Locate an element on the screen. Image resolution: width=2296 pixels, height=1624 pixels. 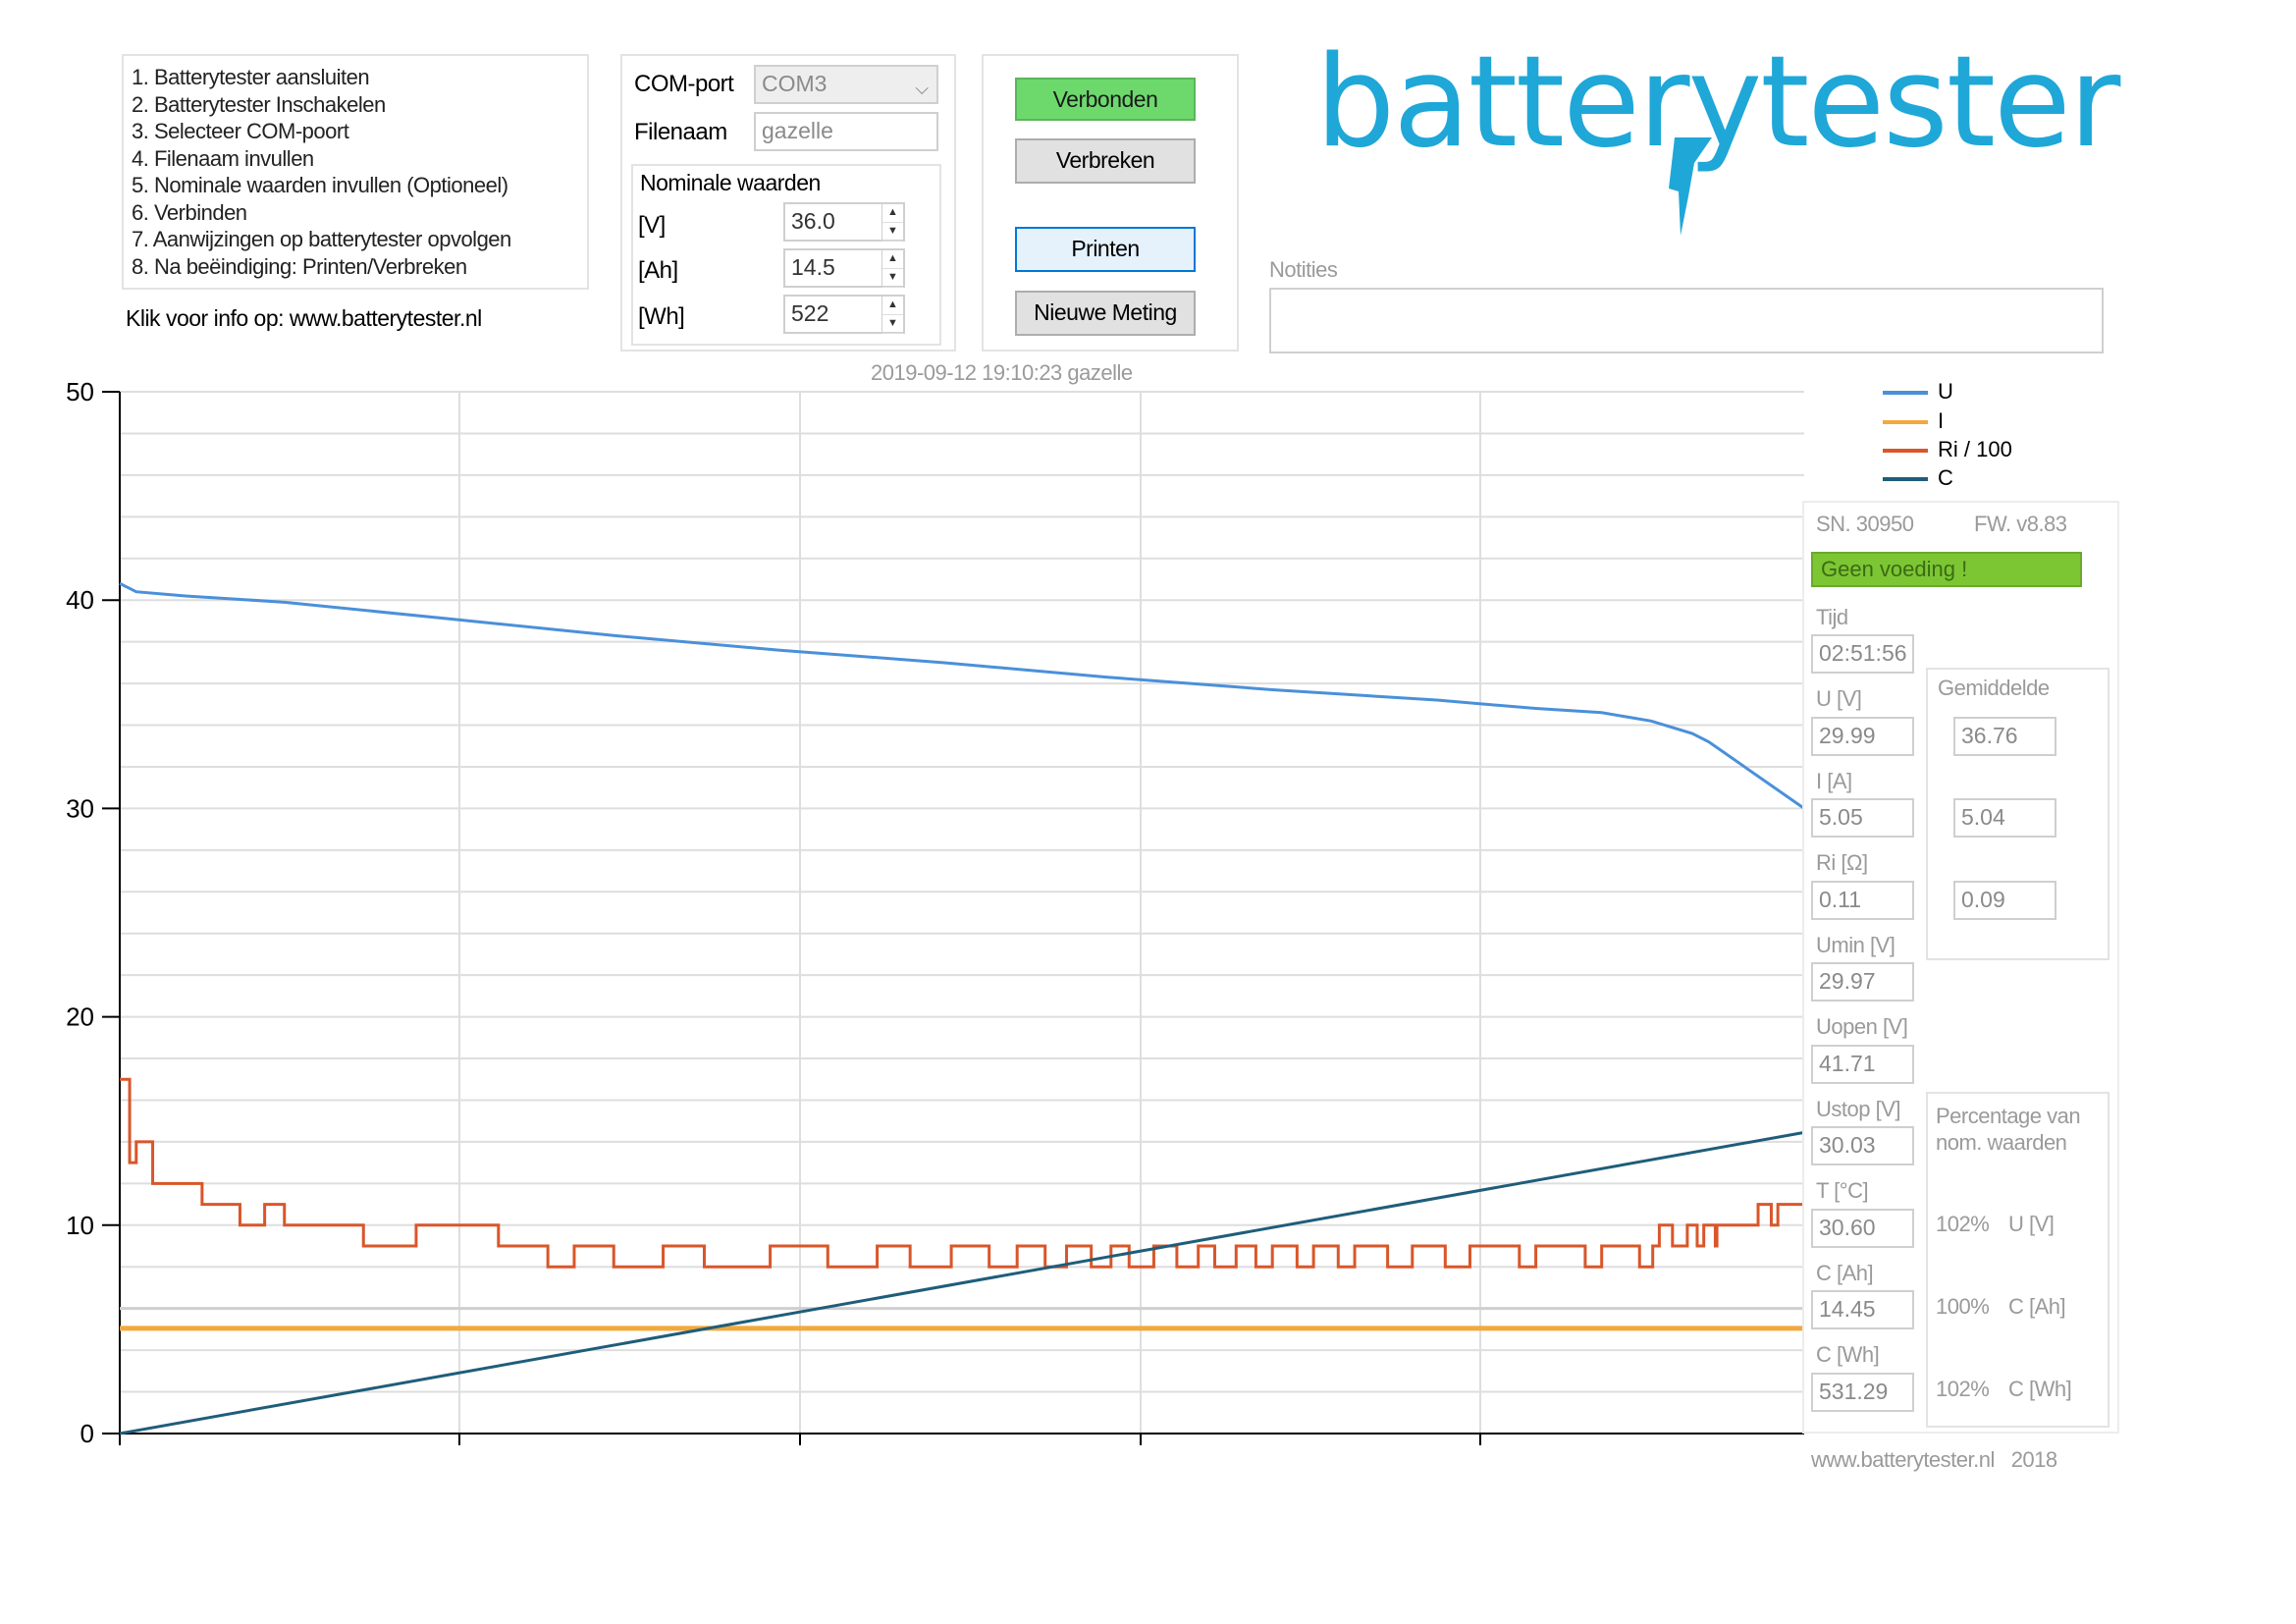
ri-label: Ri [Ω] is located at coordinates (1842, 862).